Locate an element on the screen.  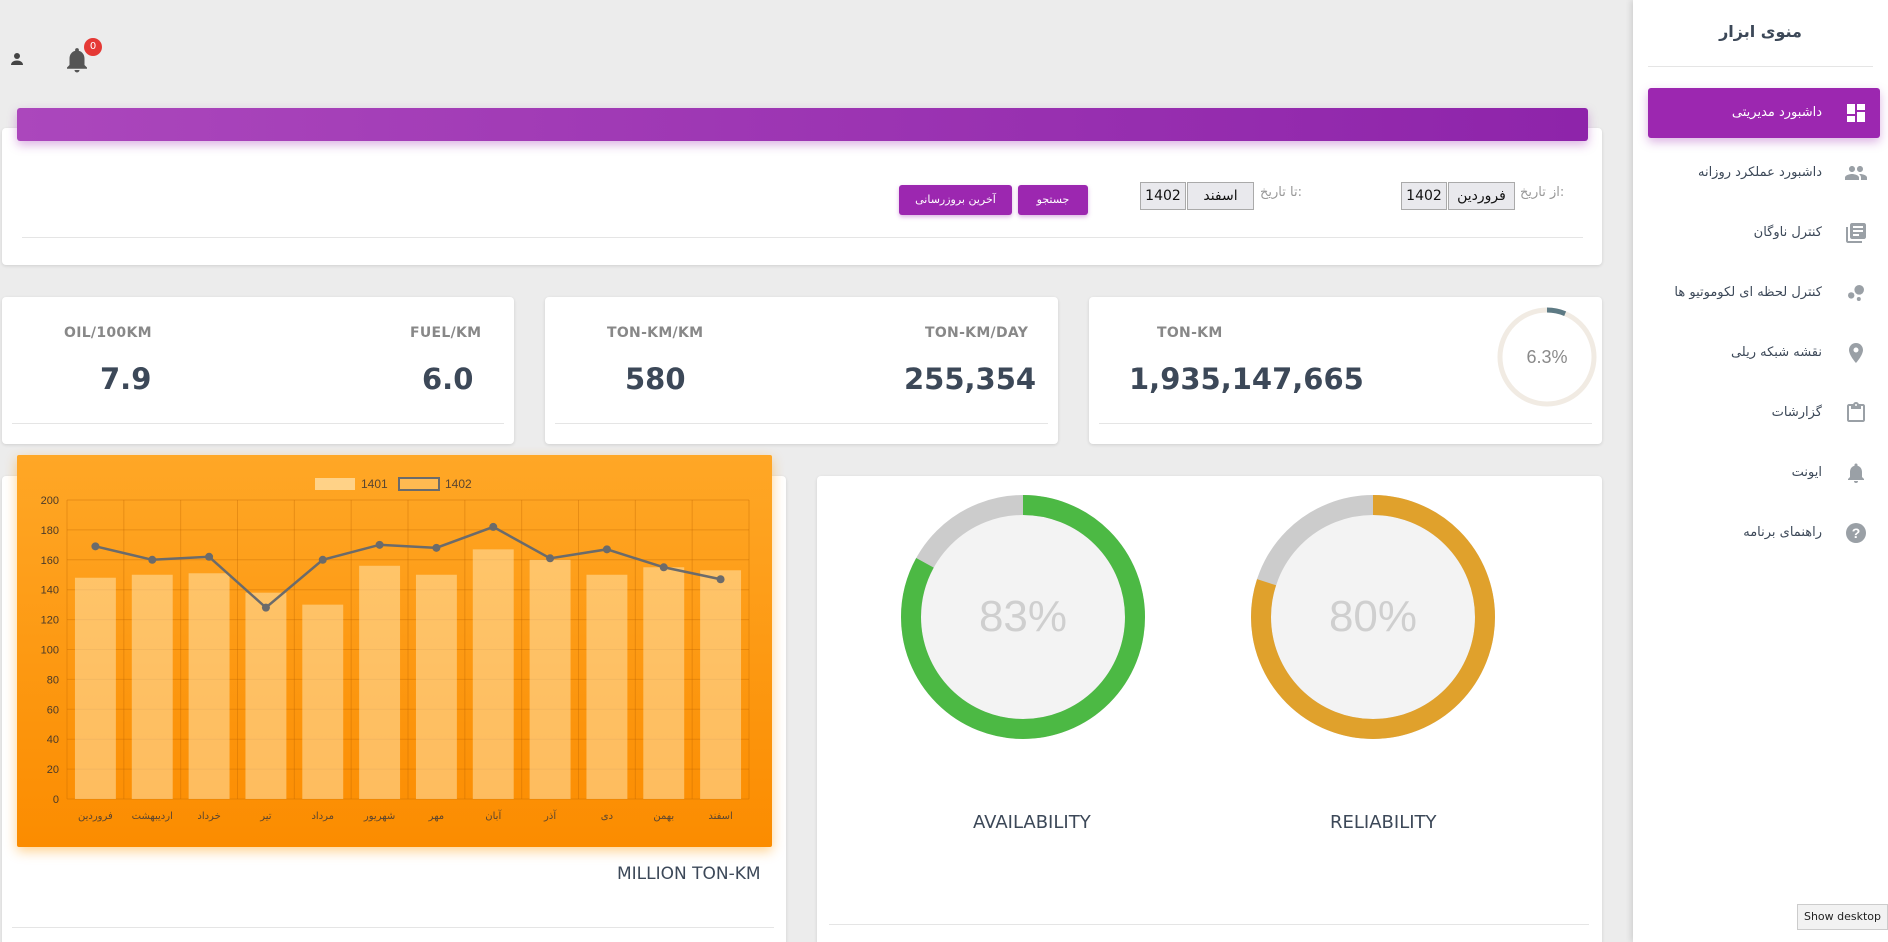
y-tick-label: 140 is located at coordinates (50, 591).